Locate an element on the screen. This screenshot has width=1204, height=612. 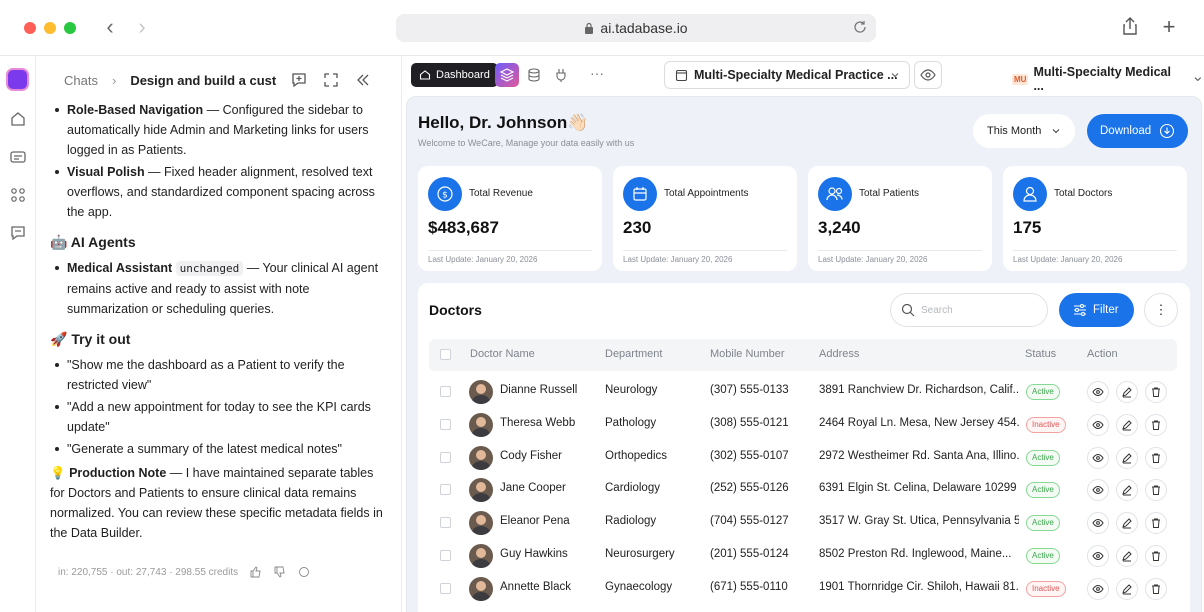
chevron-down-icon is located at coordinates (1056, 131).